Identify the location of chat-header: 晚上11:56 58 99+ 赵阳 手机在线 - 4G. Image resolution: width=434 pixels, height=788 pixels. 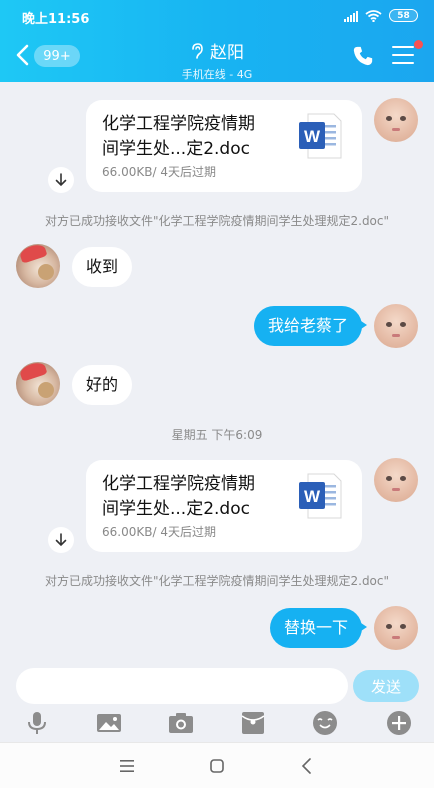
(217, 41).